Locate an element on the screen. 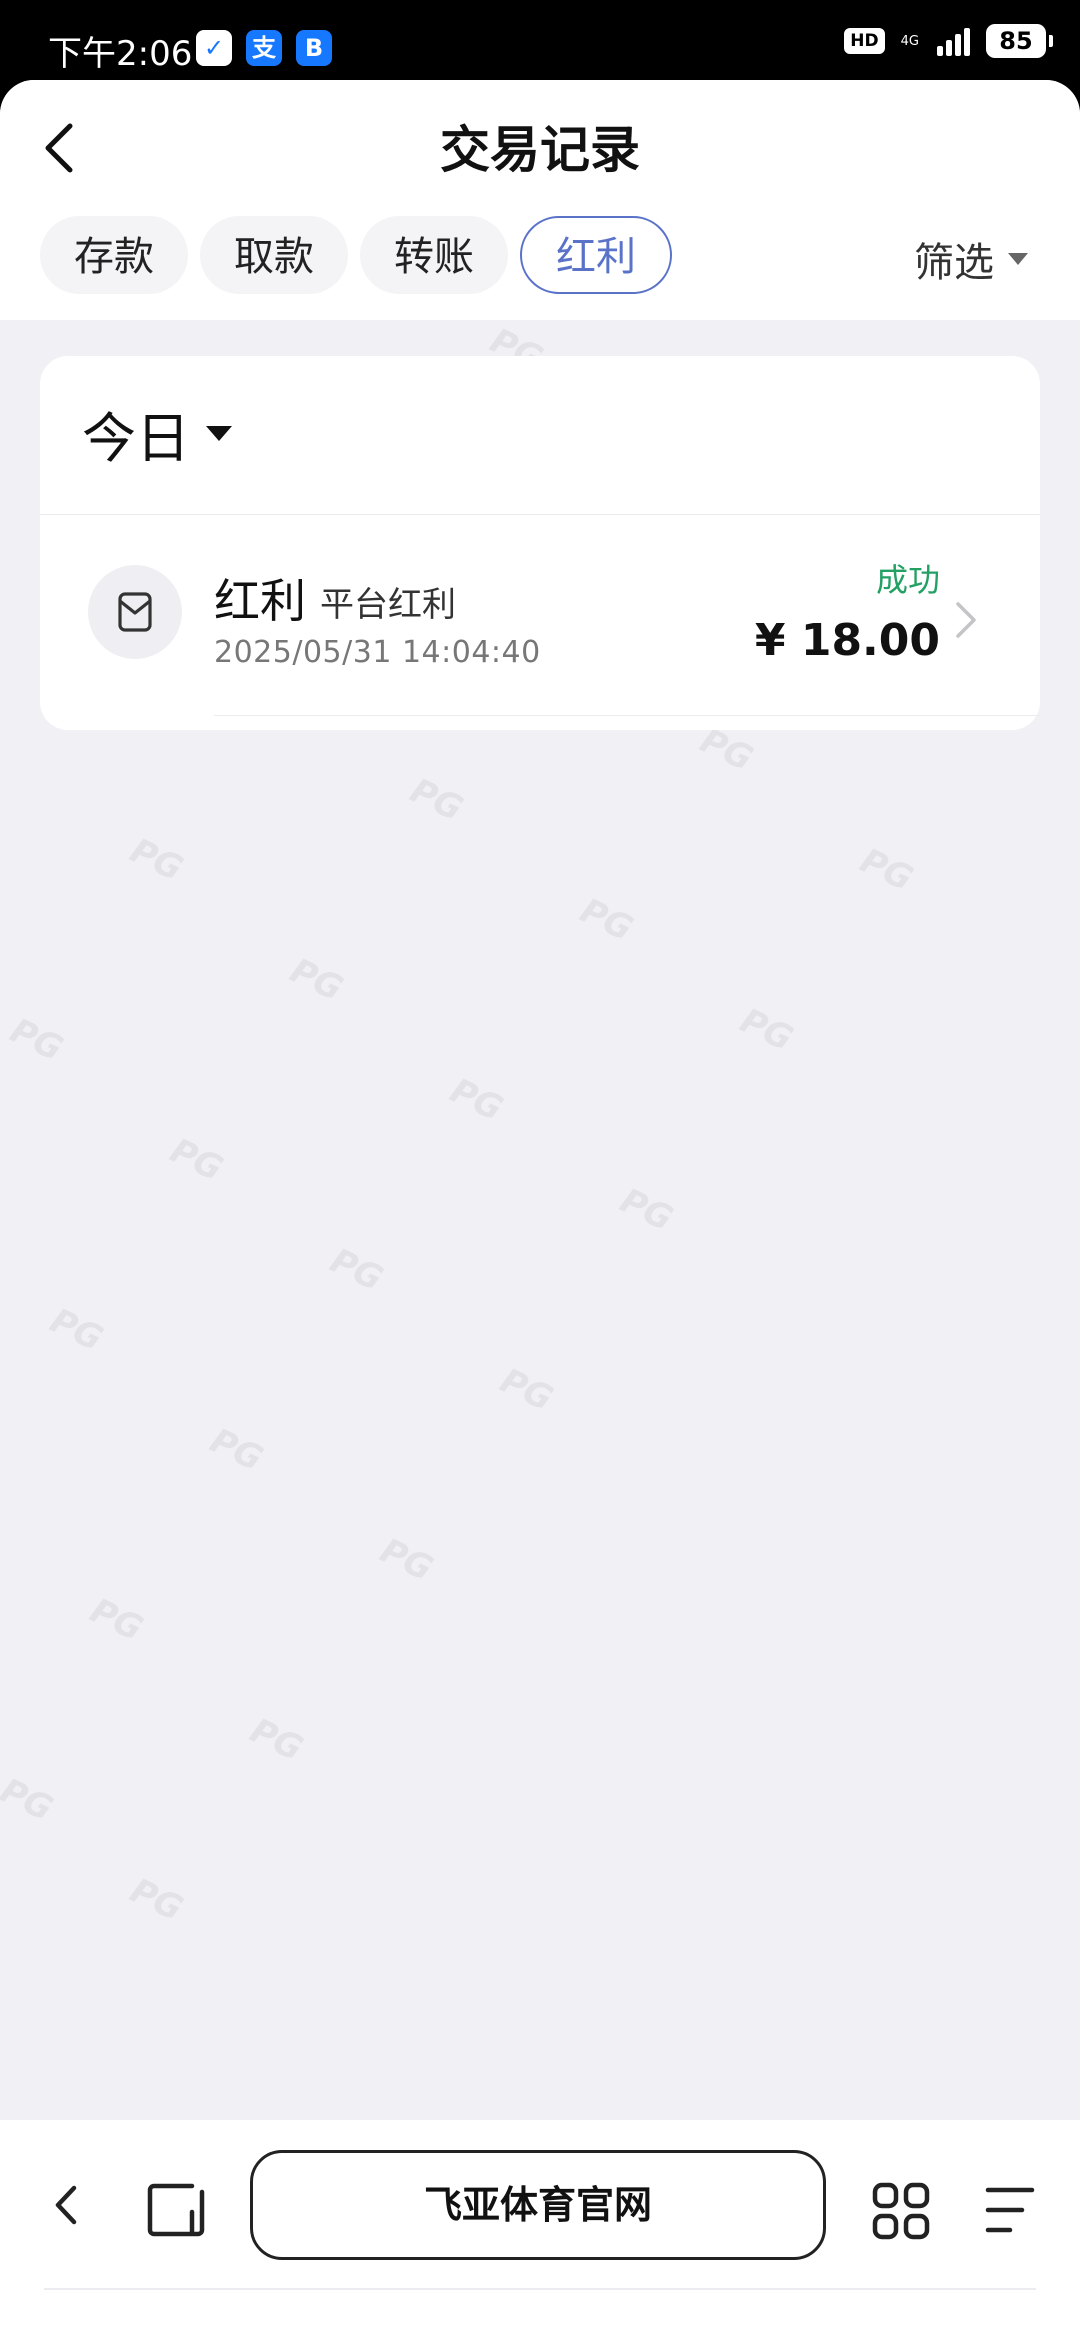 The height and width of the screenshot is (2340, 1080). status-app-icons: ✓ 支 B is located at coordinates (264, 48).